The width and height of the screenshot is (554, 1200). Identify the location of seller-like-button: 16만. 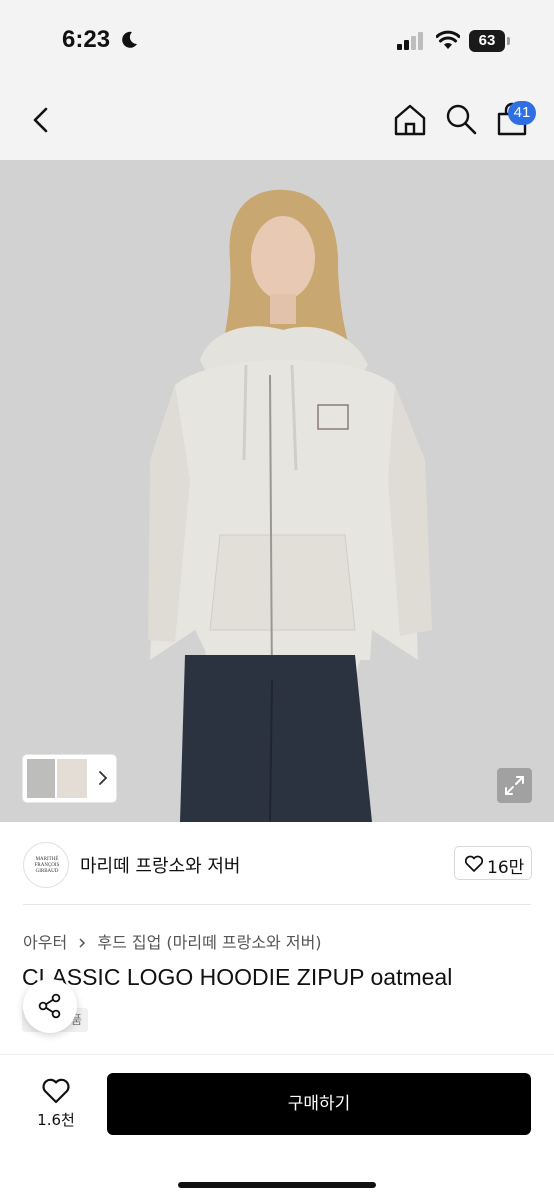
(493, 863).